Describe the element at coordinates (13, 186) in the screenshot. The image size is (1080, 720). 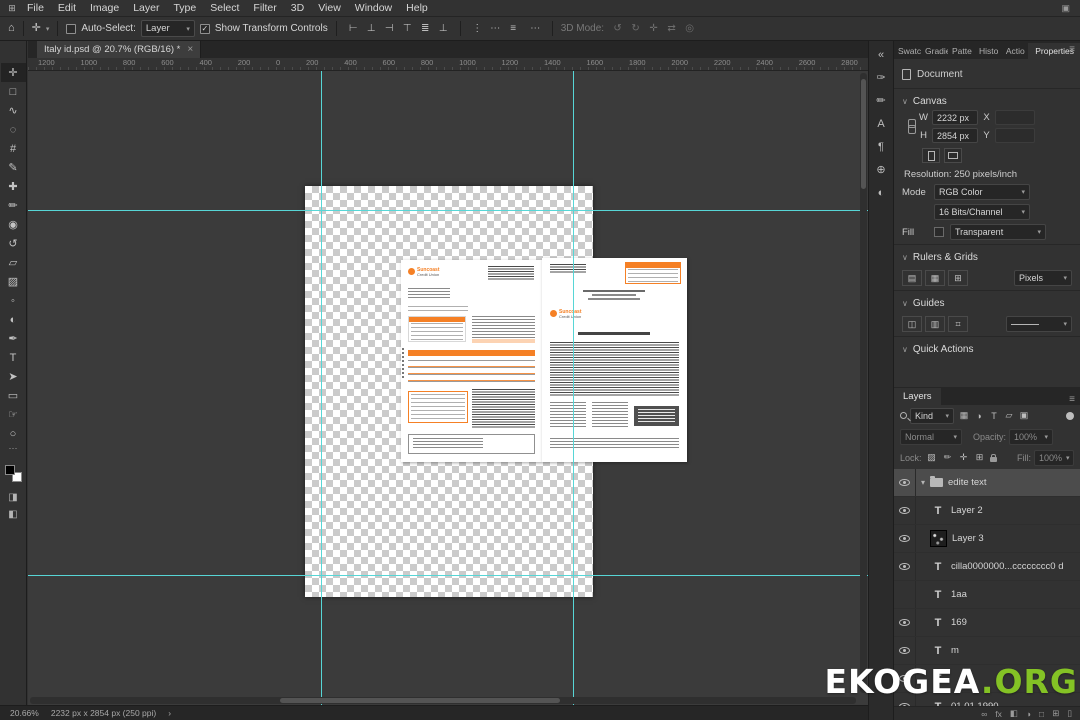
I see `spot-healing-brush-tool: ✚` at that location.